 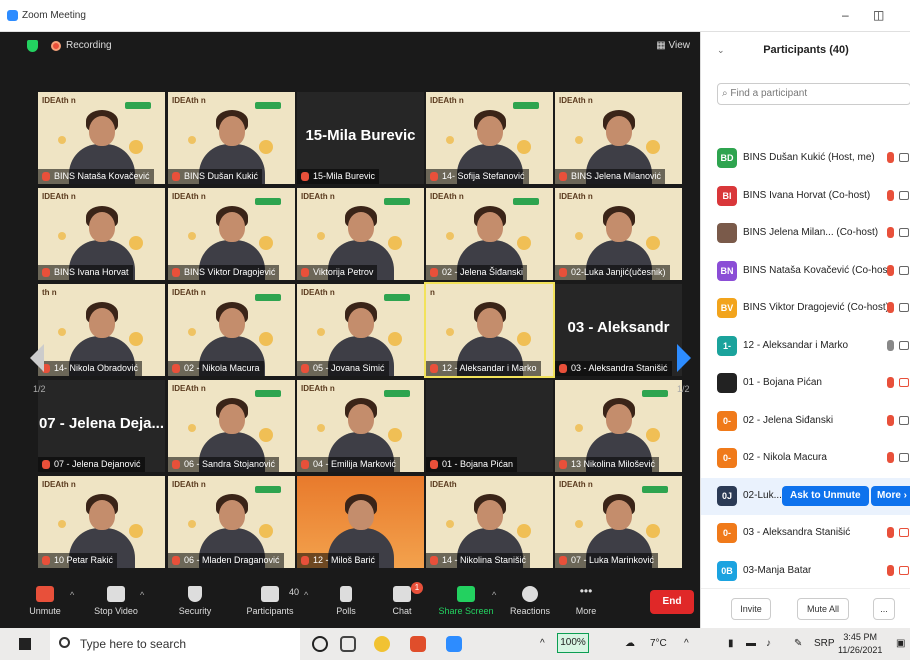 What do you see at coordinates (489, 522) in the screenshot?
I see `video-tile: IDEAth 14 - Nikolina Stanišić` at bounding box center [489, 522].